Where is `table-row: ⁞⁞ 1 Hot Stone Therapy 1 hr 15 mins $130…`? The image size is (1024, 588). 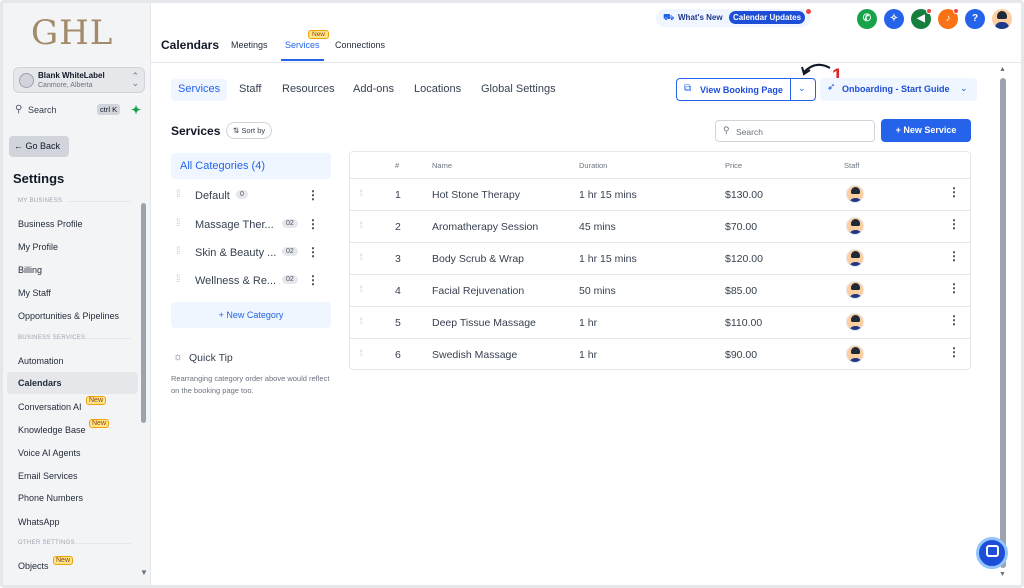 table-row: ⁞⁞ 1 Hot Stone Therapy 1 hr 15 mins $130… is located at coordinates (660, 195).